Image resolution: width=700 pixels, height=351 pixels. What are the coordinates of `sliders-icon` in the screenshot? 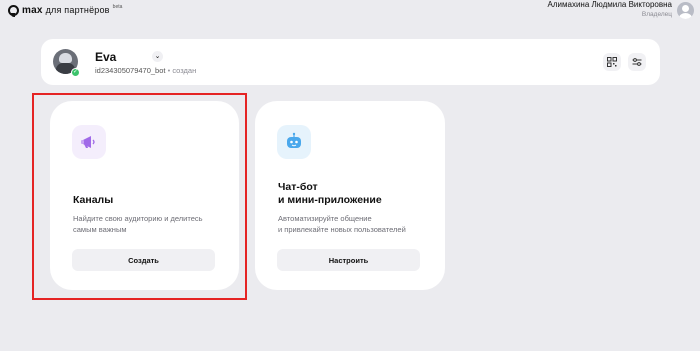 It's located at (637, 62).